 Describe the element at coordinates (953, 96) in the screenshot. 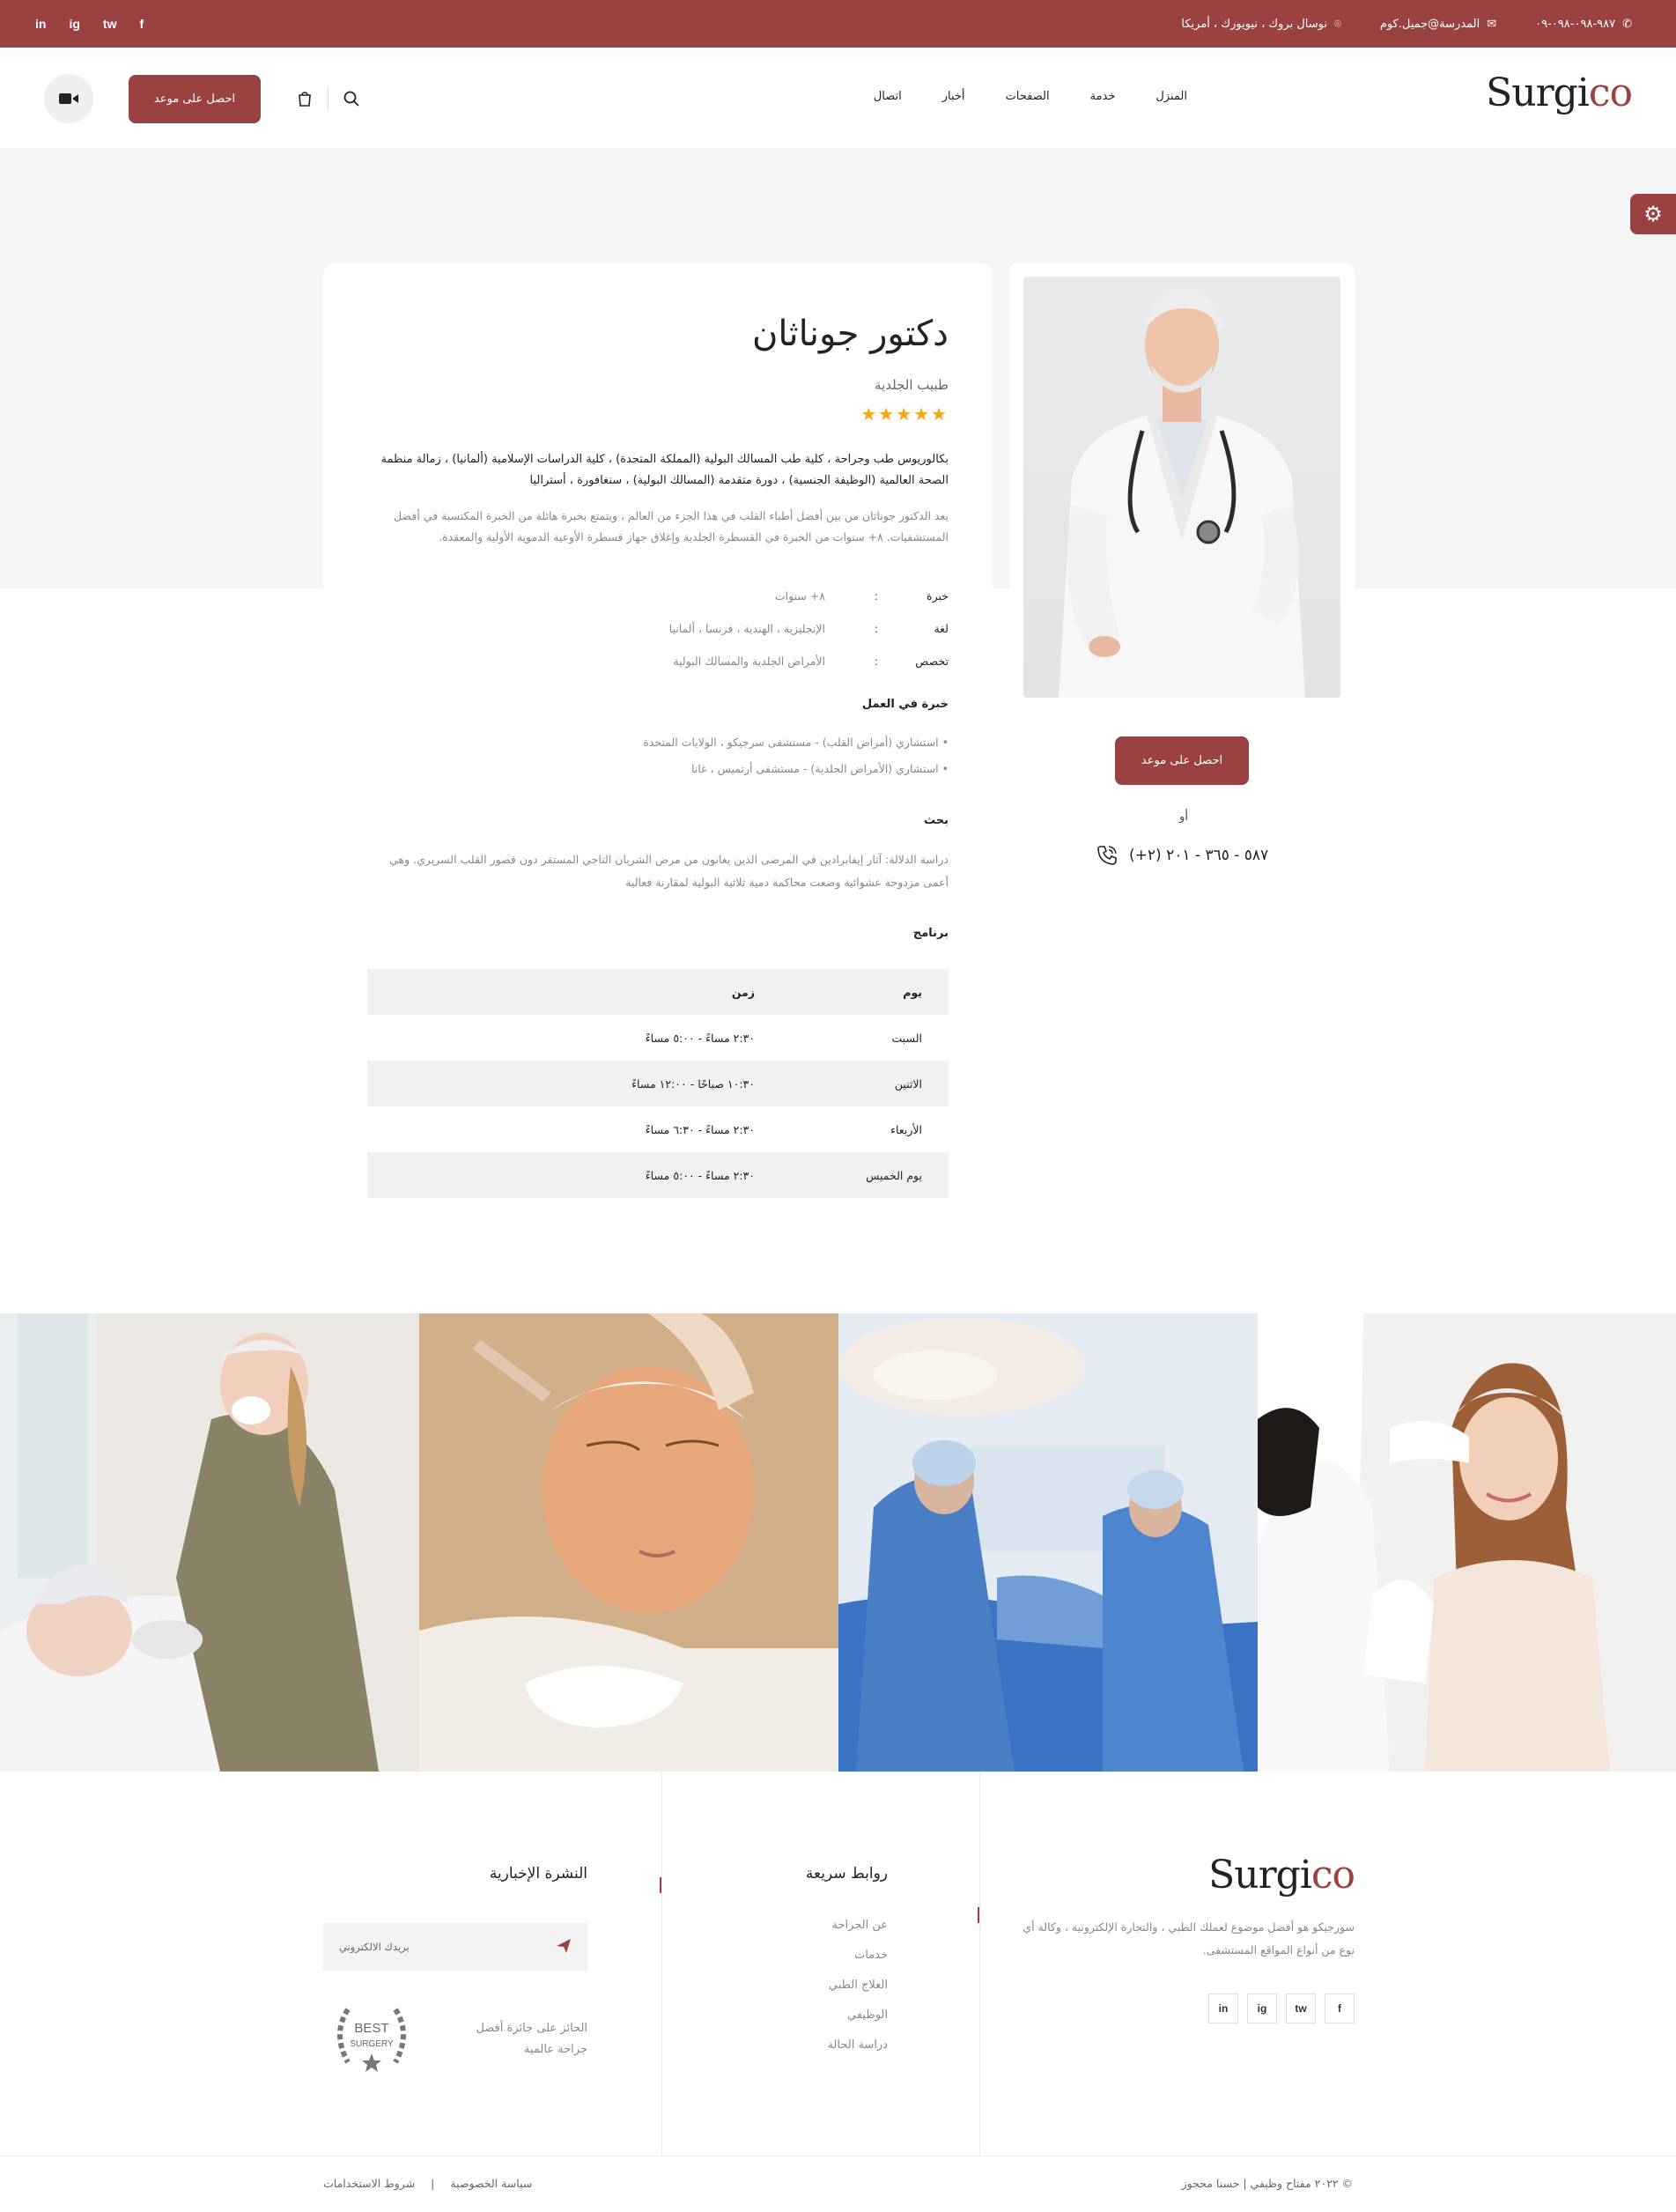

I see `nav-news: أخبار` at that location.